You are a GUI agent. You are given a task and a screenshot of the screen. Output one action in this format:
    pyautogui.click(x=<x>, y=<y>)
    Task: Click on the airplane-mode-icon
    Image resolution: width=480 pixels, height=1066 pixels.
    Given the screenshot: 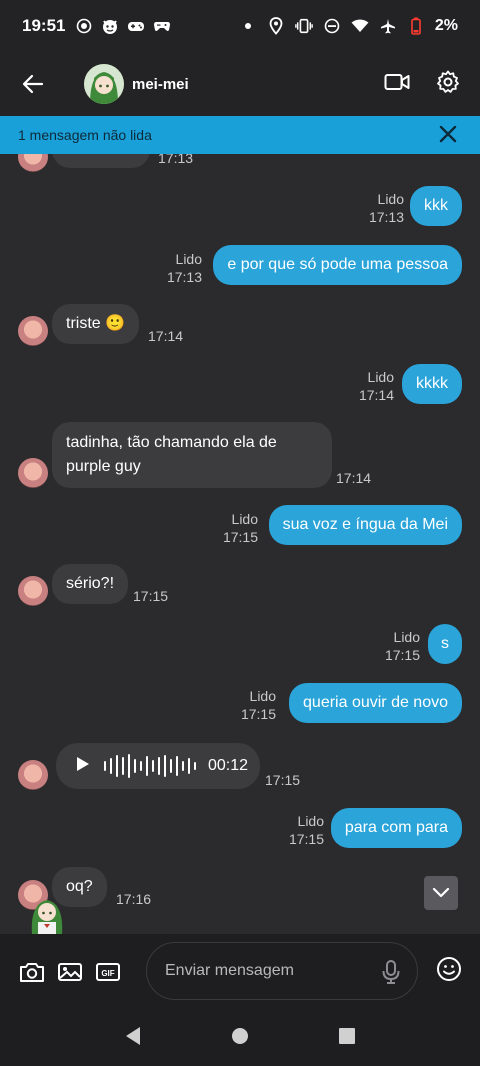 What is the action you would take?
    pyautogui.click(x=388, y=26)
    